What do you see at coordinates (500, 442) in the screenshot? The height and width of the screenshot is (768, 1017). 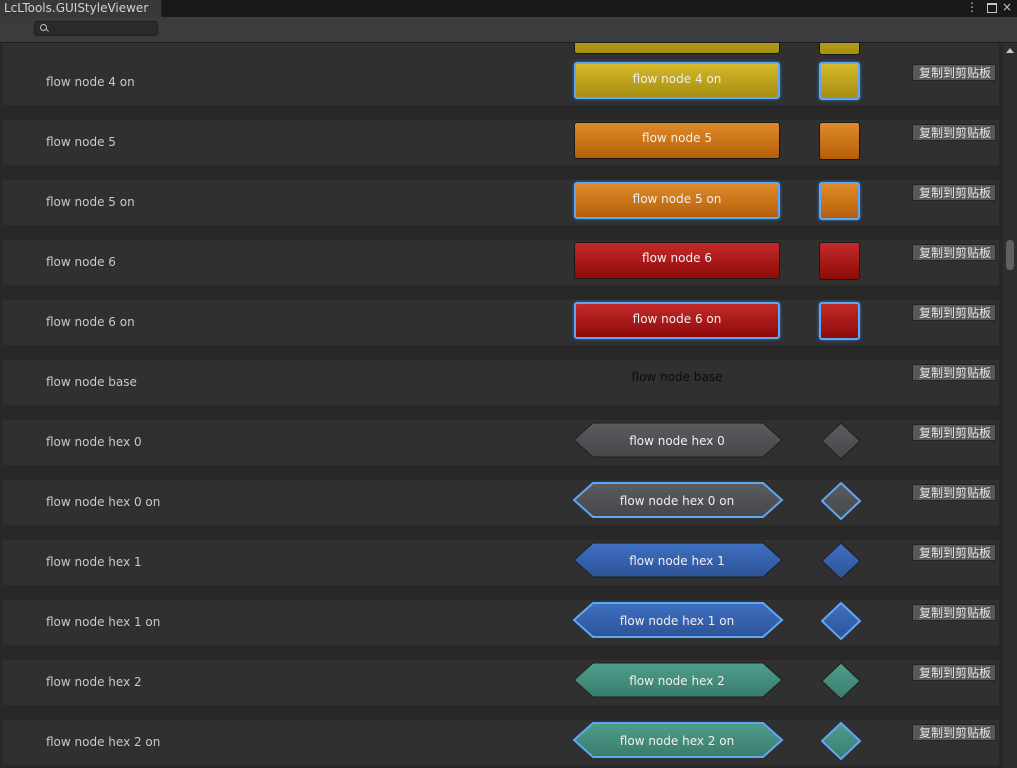 I see `list-row: flow node hex 0 flow node hex 0 复制到剪贴板` at bounding box center [500, 442].